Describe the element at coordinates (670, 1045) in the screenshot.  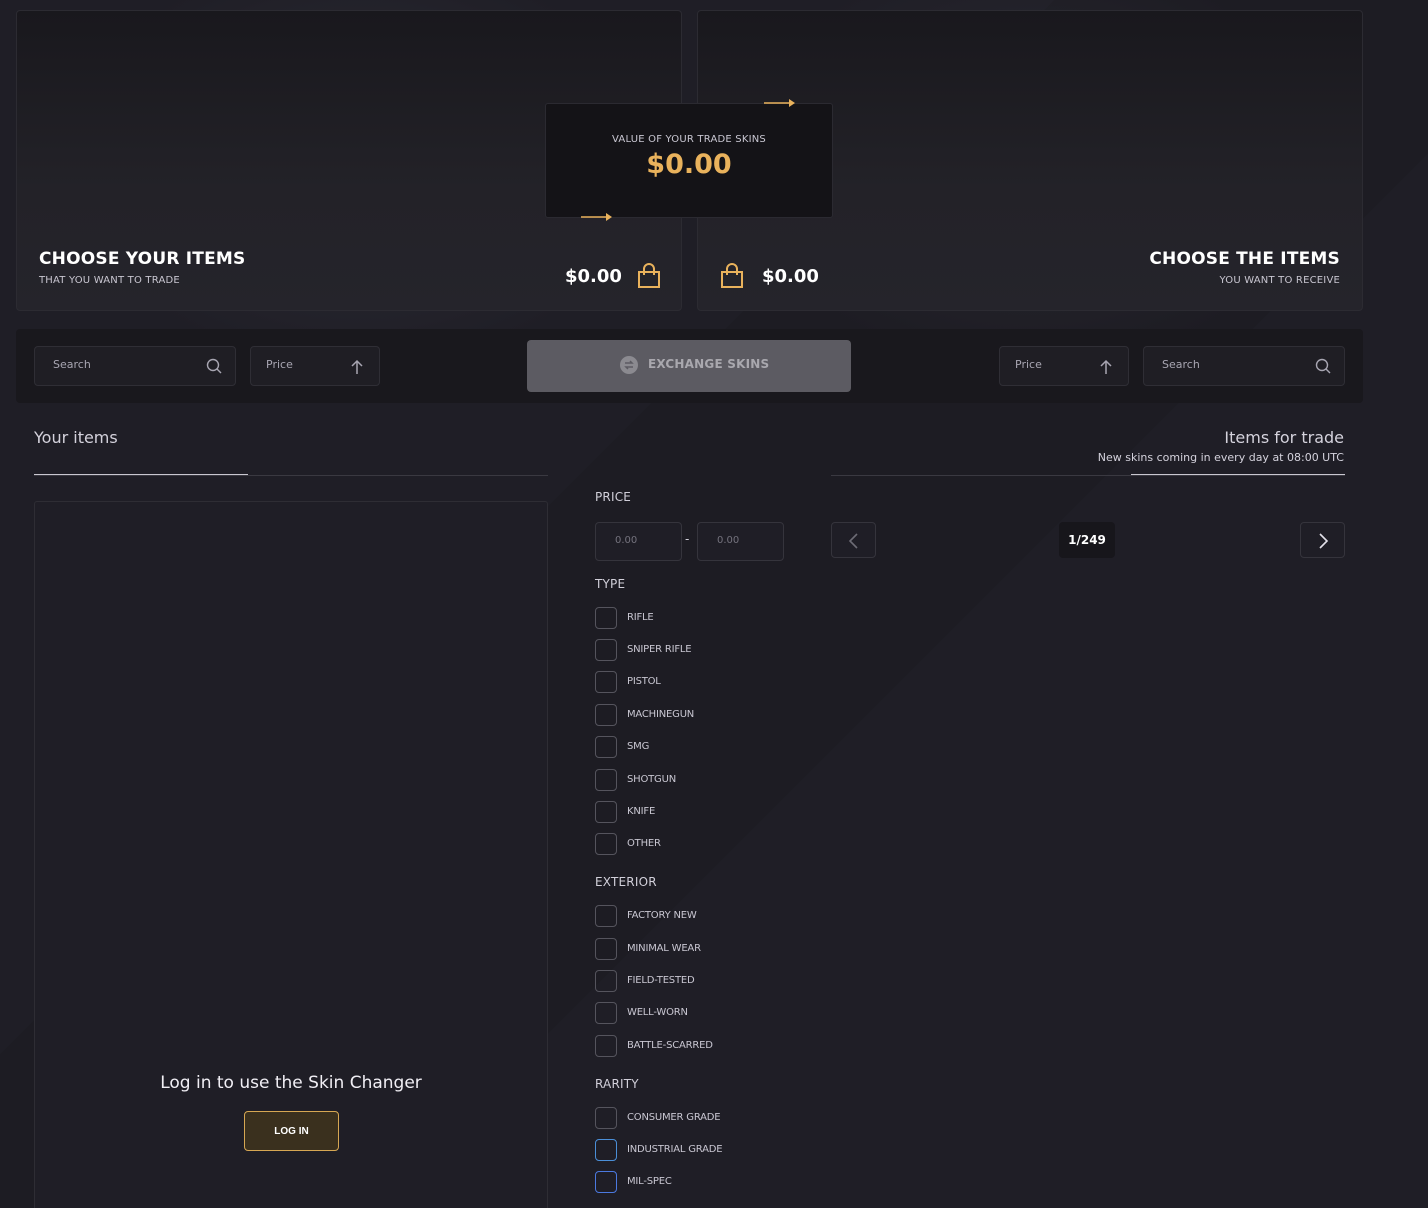
I see `exterior-option-label: BATTLE-SCARRED` at that location.